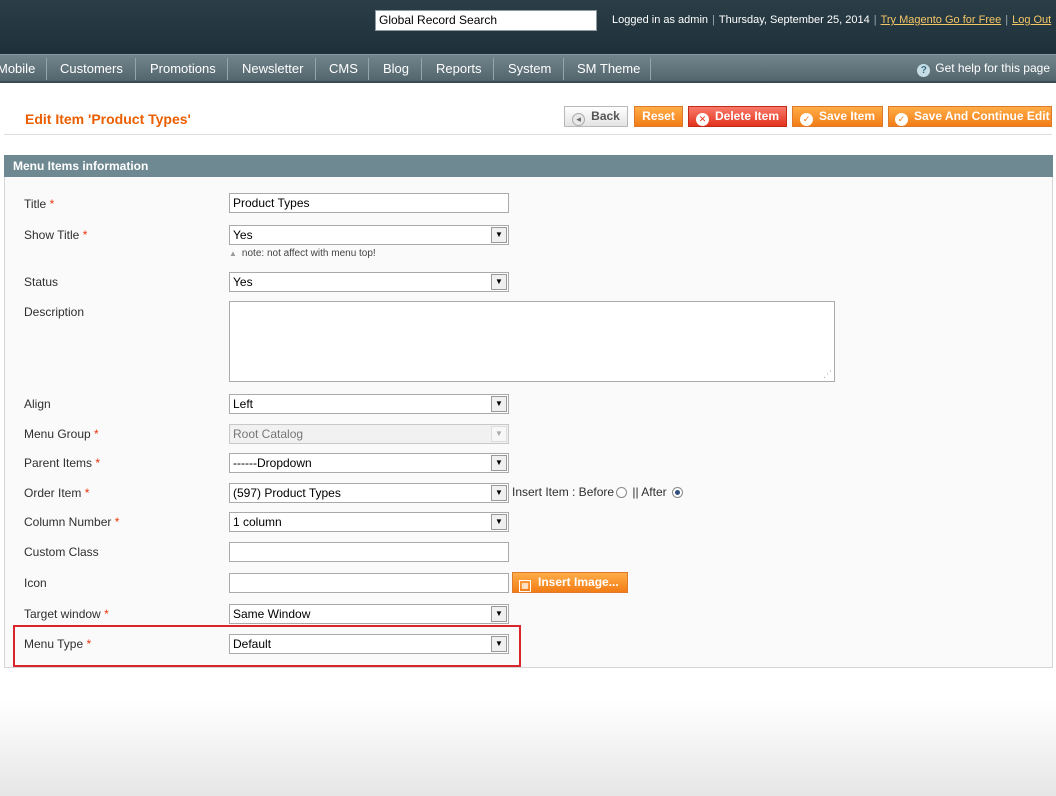  What do you see at coordinates (622, 492) in the screenshot?
I see `insert-before-radio` at bounding box center [622, 492].